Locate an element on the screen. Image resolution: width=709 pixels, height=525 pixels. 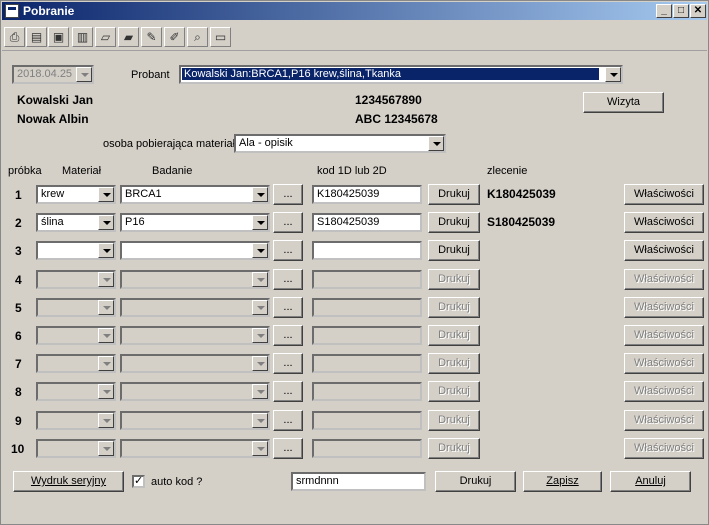
magnifier-icon: ⌕ is located at coordinates (197, 37).